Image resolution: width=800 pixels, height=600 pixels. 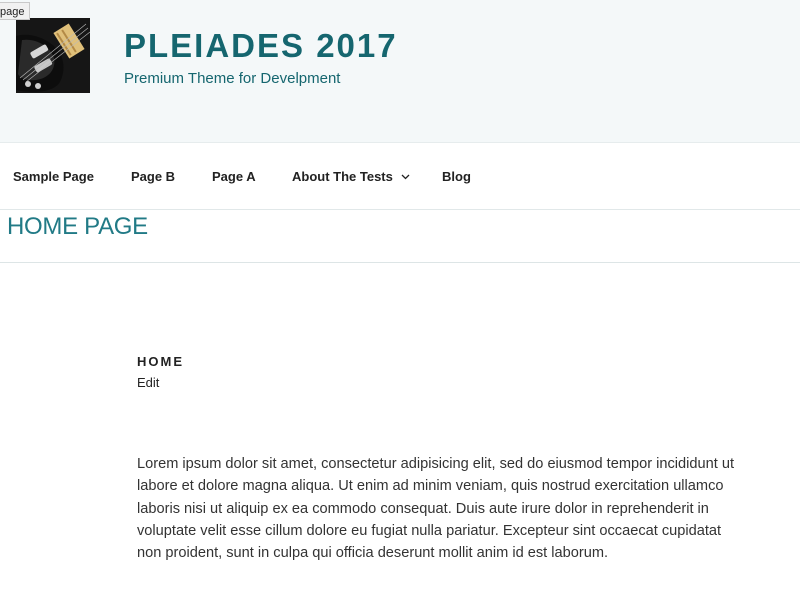 What do you see at coordinates (405, 176) in the screenshot?
I see `chevron-down-icon` at bounding box center [405, 176].